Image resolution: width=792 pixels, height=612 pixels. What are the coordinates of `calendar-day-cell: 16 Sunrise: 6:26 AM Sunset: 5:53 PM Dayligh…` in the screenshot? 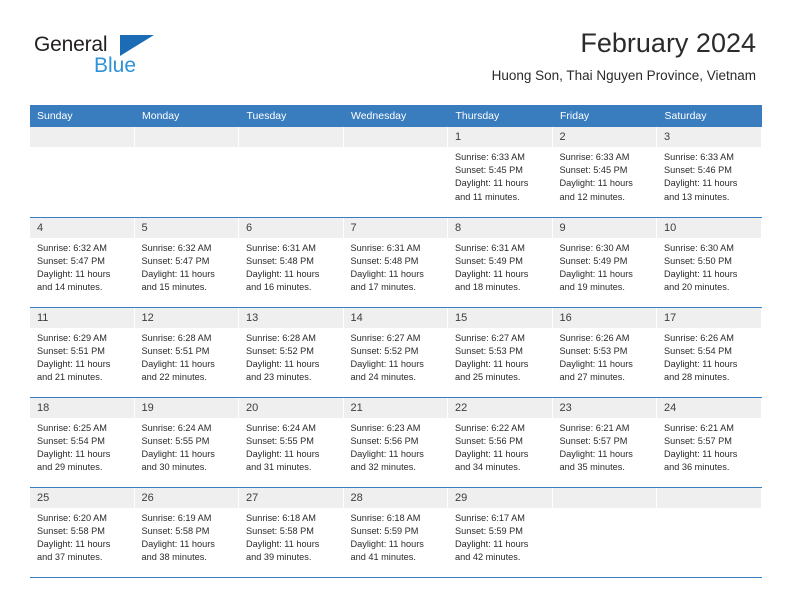 It's located at (604, 352).